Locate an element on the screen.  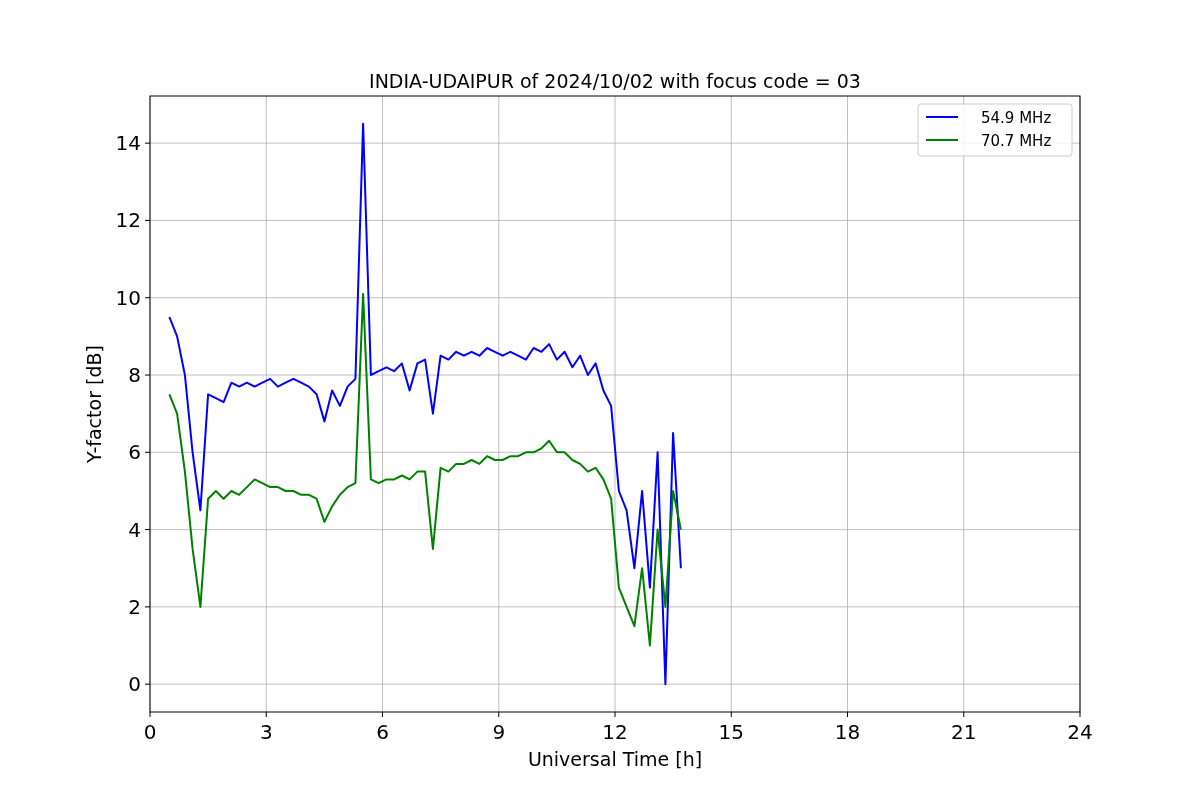
y-tick-label: 0 is located at coordinates (134, 684).